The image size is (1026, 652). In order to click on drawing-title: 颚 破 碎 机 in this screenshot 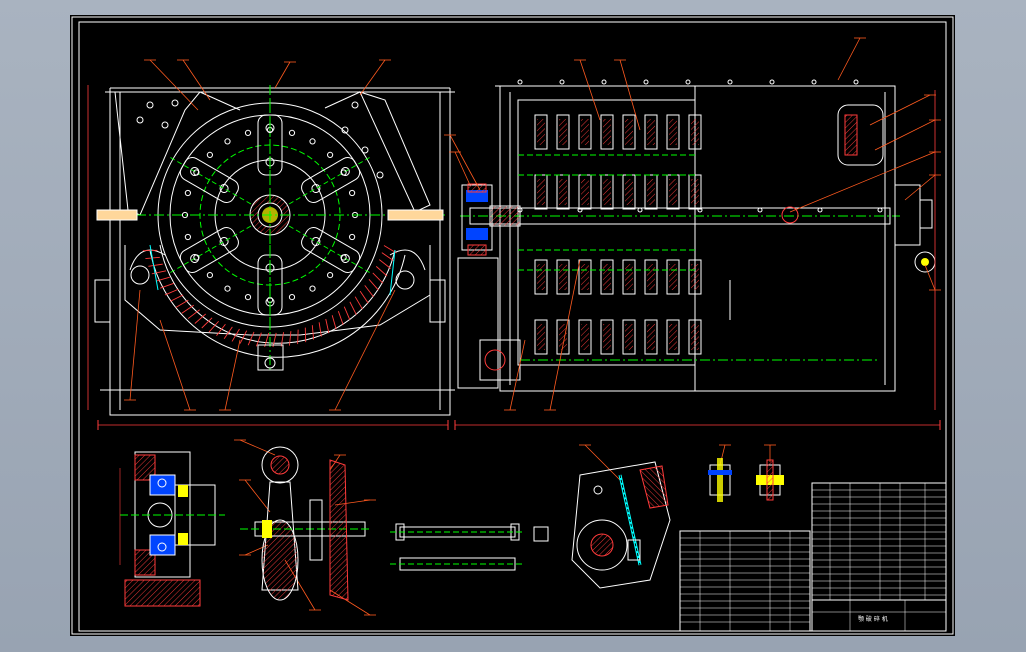, I will do `click(873, 619)`.